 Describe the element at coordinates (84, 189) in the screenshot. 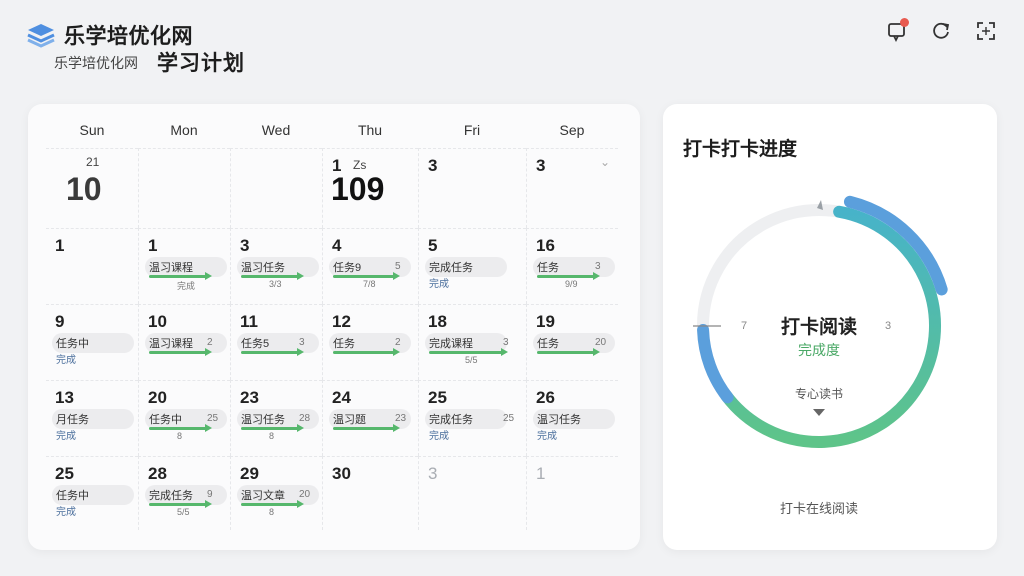

I see `day-big-number: 10` at that location.